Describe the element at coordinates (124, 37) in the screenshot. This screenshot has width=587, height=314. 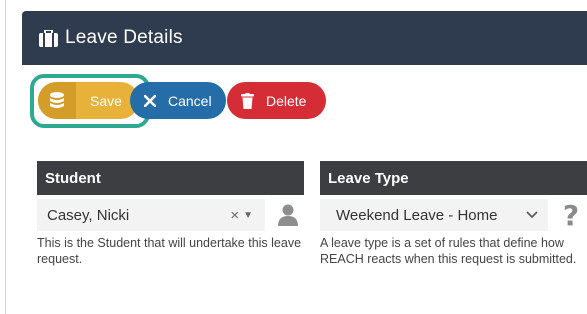
I see `page-title: Leave Details` at that location.